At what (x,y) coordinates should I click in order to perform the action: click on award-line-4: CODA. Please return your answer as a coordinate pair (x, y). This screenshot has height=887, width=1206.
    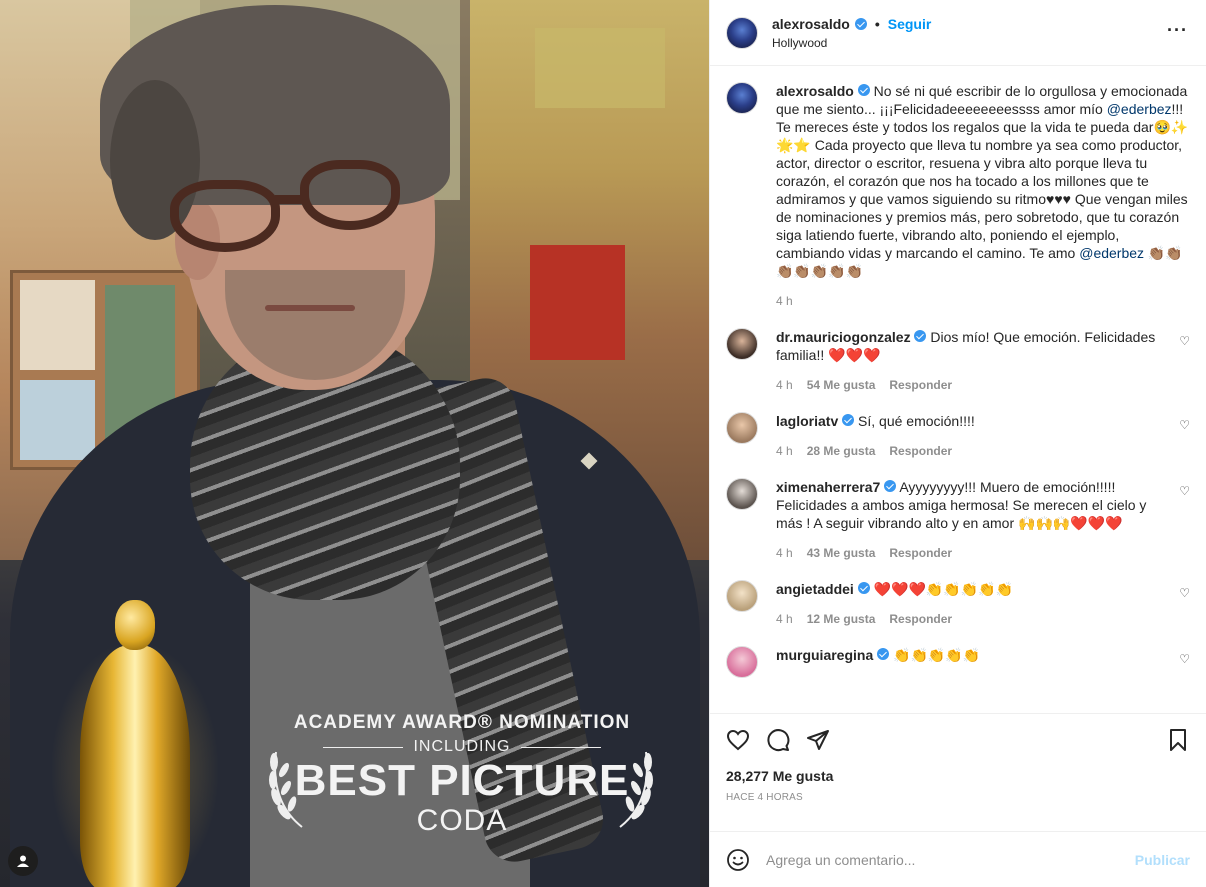
    Looking at the image, I should click on (462, 820).